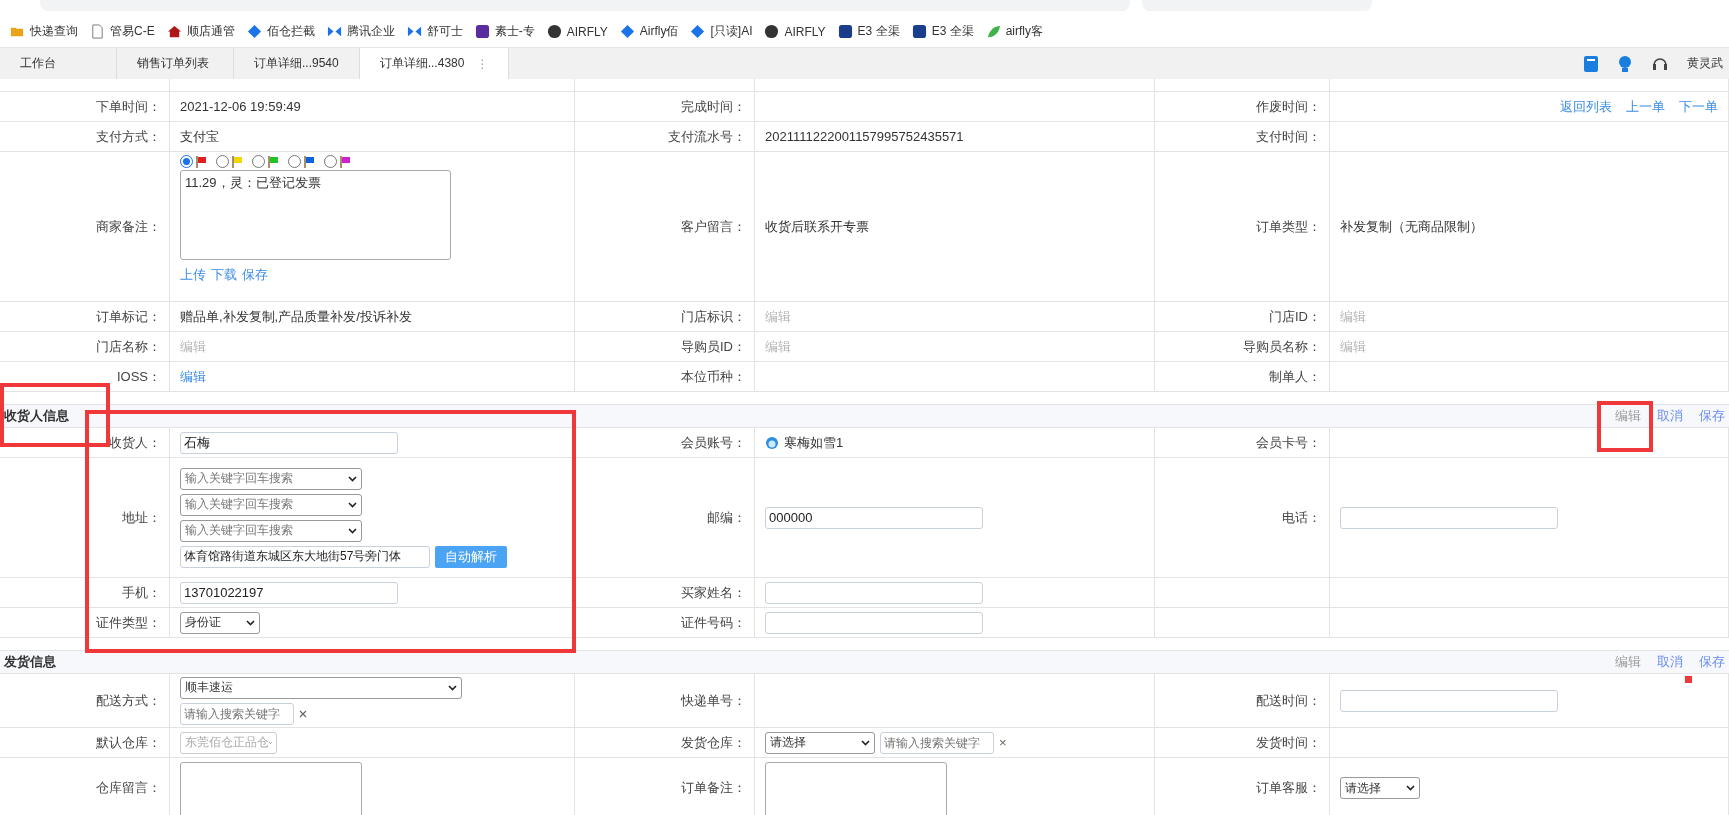 This screenshot has width=1729, height=815. What do you see at coordinates (713, 700) in the screenshot?
I see `field-label: 快递单号：` at bounding box center [713, 700].